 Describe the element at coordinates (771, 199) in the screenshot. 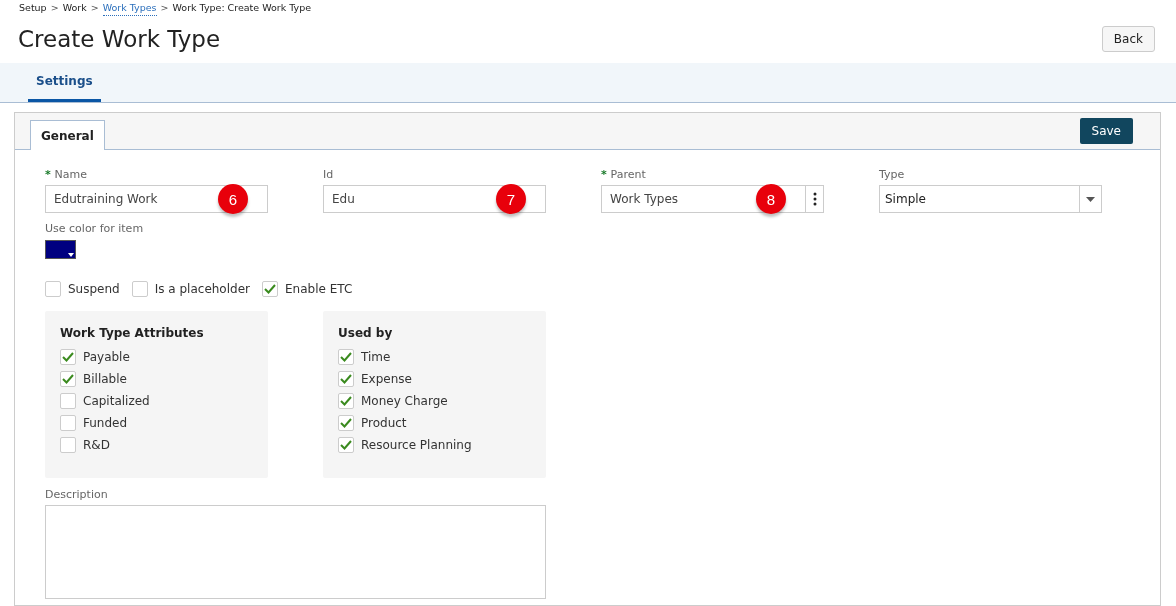

I see `number-badge: 8` at that location.